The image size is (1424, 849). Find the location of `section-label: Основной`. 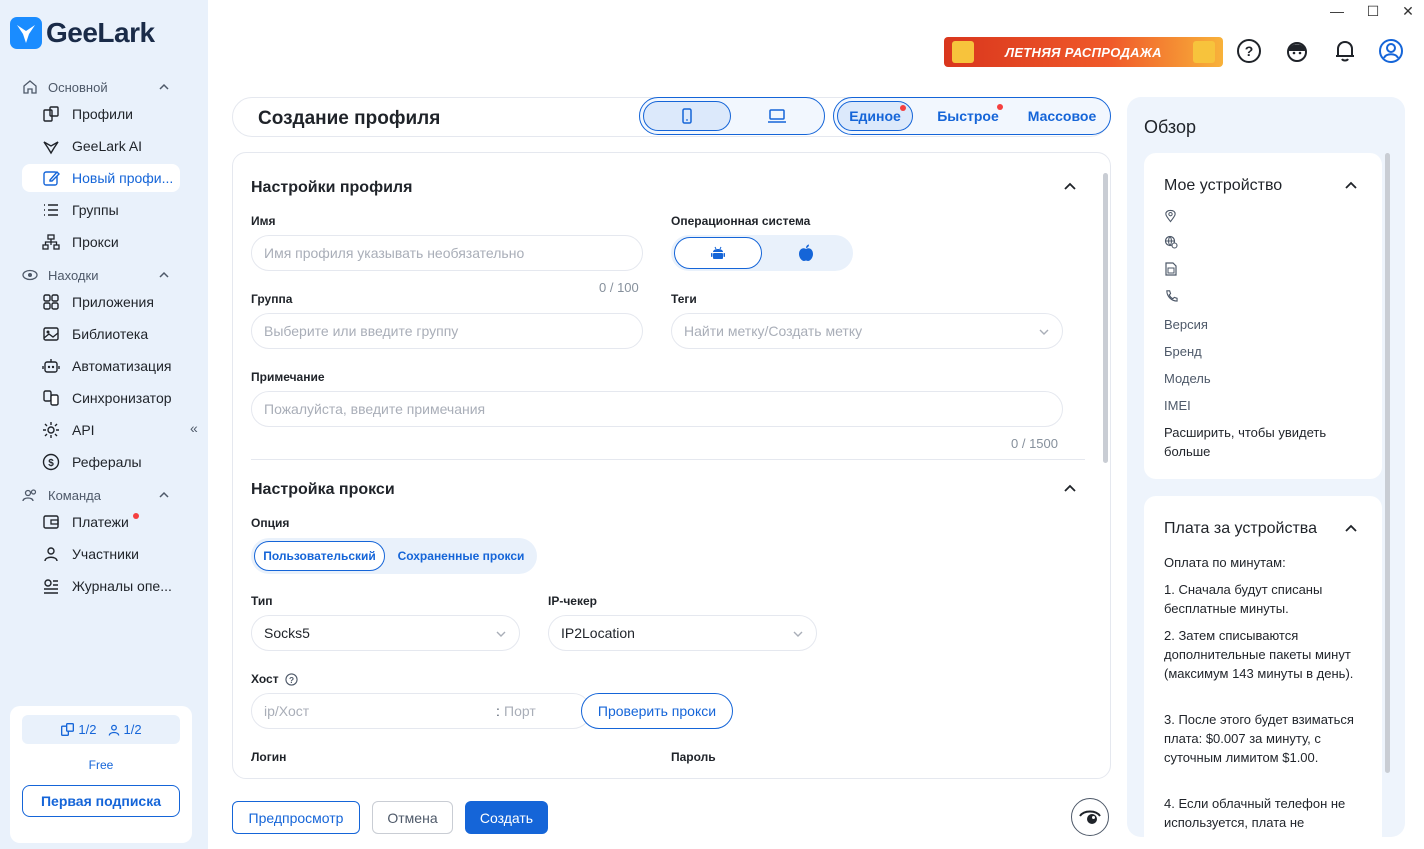

section-label: Основной is located at coordinates (78, 87).